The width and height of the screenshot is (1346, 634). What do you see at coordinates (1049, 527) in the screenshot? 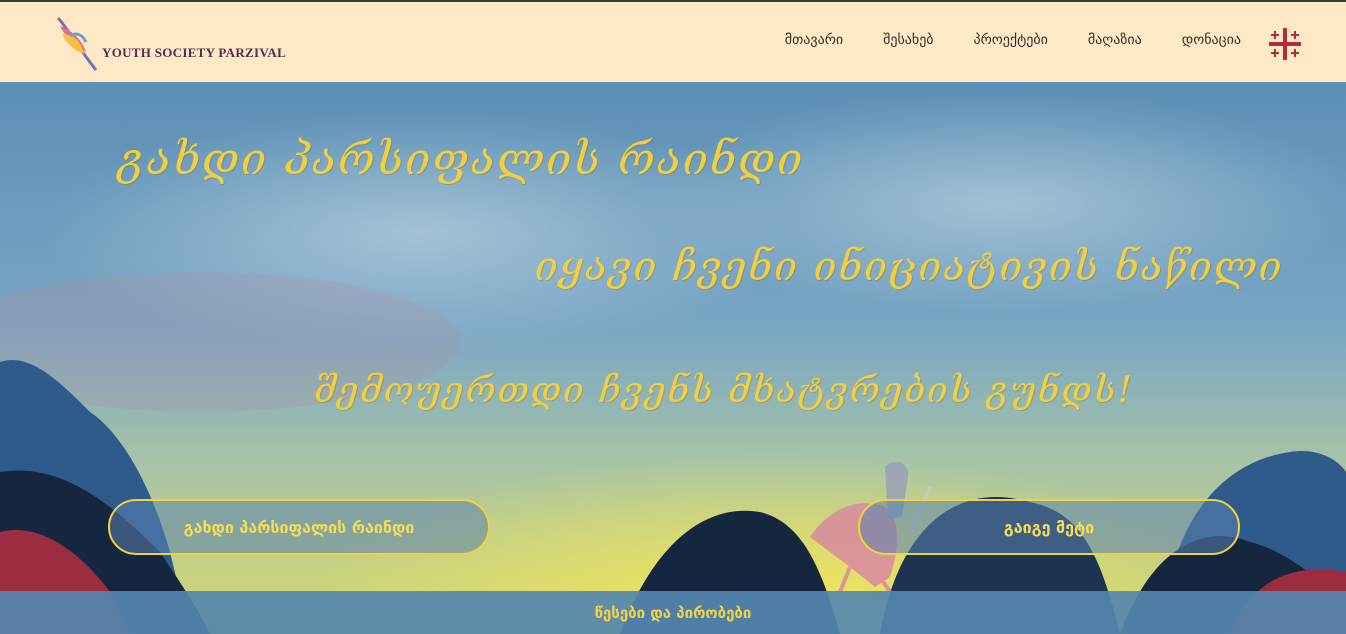
I see `learn-more-button: გაიგე მეტი` at bounding box center [1049, 527].